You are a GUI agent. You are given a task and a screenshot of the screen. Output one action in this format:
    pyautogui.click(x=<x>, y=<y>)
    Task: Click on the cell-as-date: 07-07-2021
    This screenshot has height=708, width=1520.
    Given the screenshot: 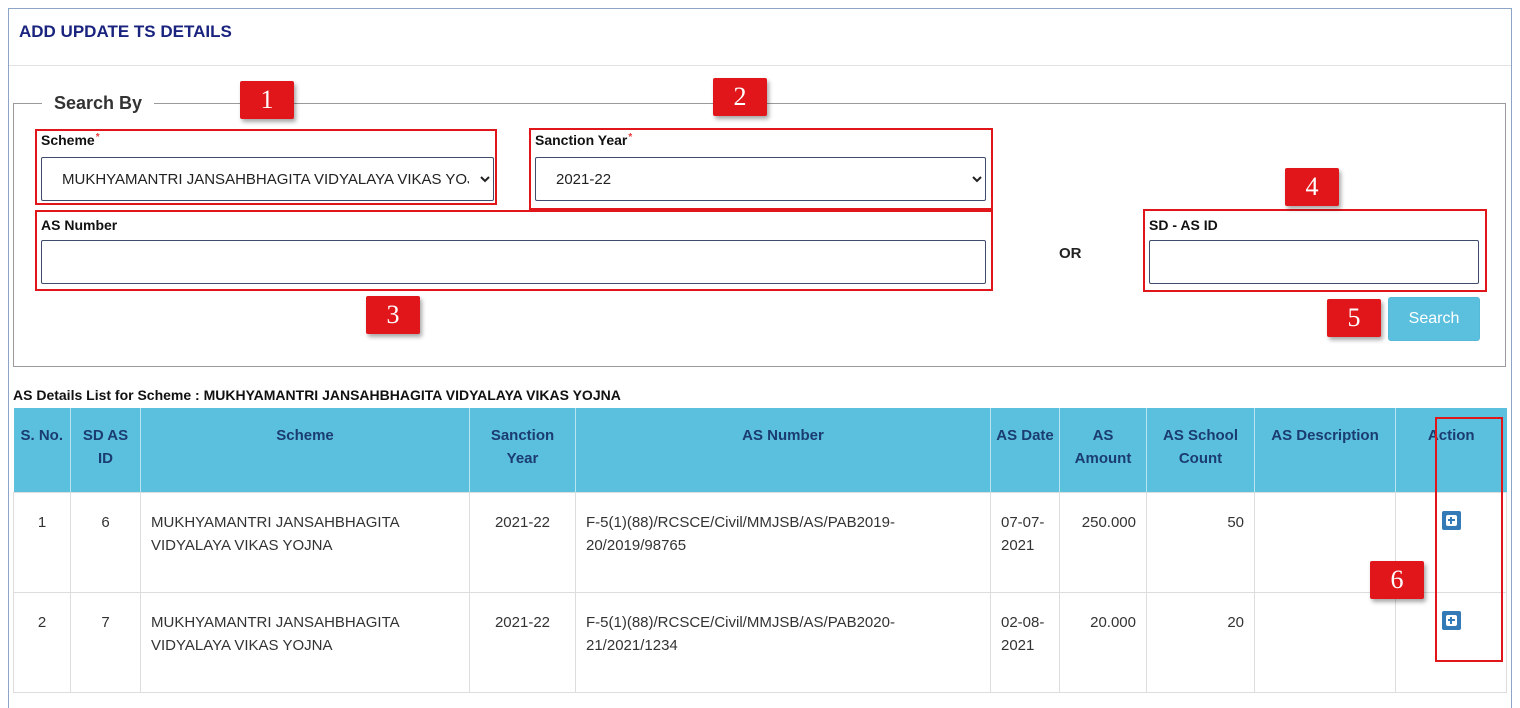 What is the action you would take?
    pyautogui.click(x=1025, y=542)
    